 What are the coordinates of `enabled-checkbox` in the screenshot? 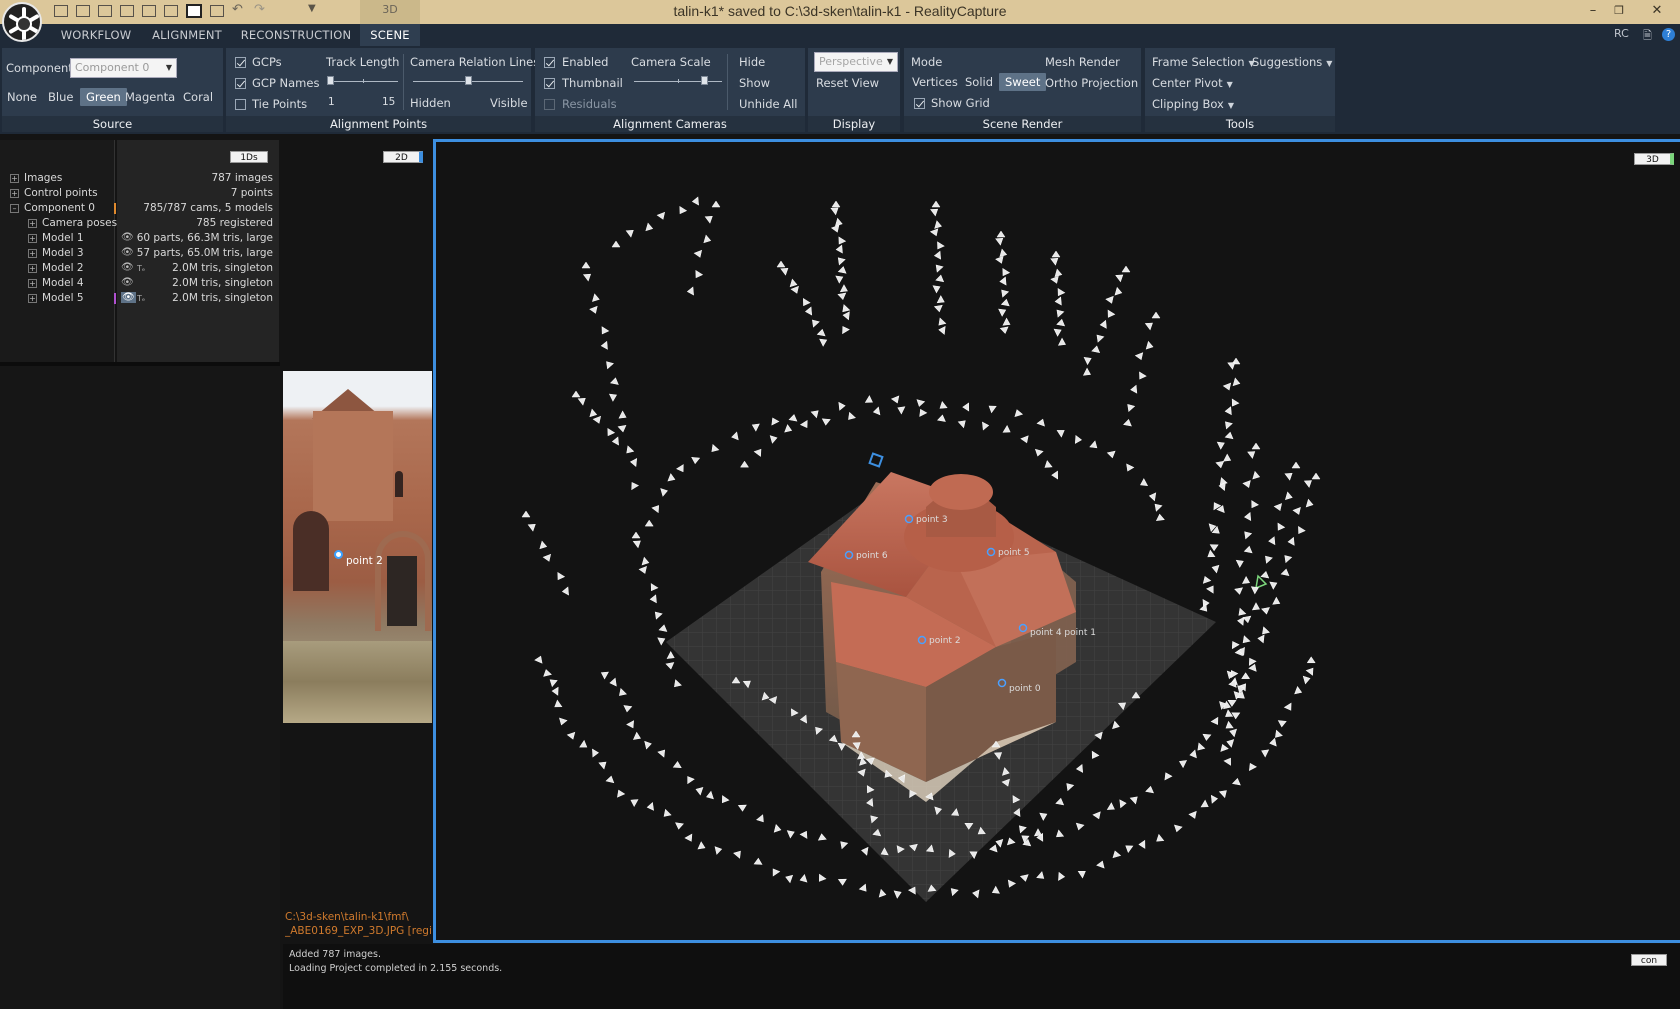 It's located at (549, 62).